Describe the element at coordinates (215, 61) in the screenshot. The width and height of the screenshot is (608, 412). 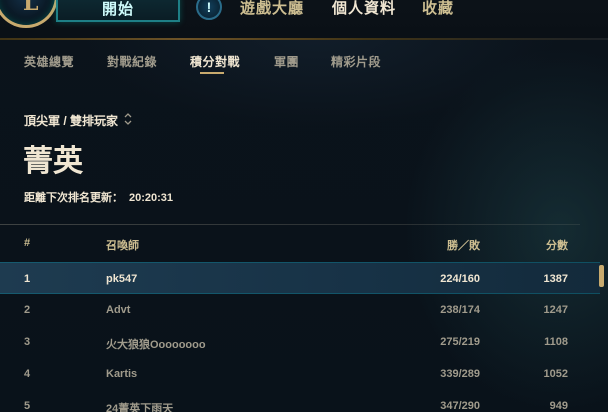
I see `tab-ranked: 積分對戰` at that location.